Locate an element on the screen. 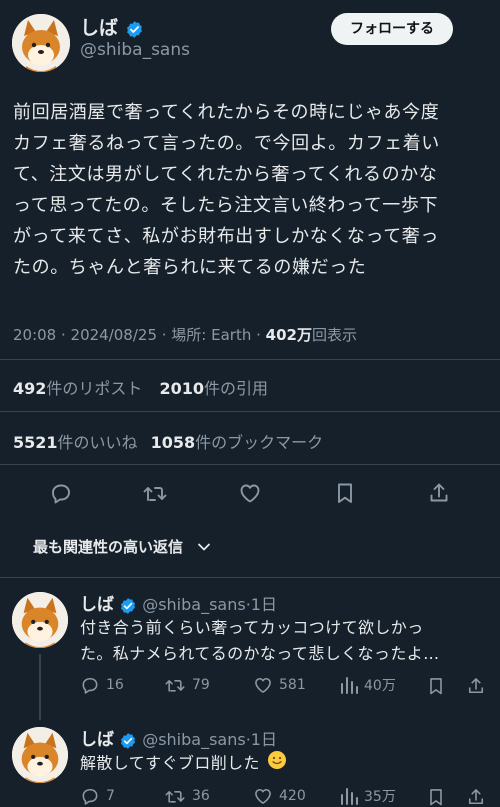  author-name: しば is located at coordinates (99, 28).